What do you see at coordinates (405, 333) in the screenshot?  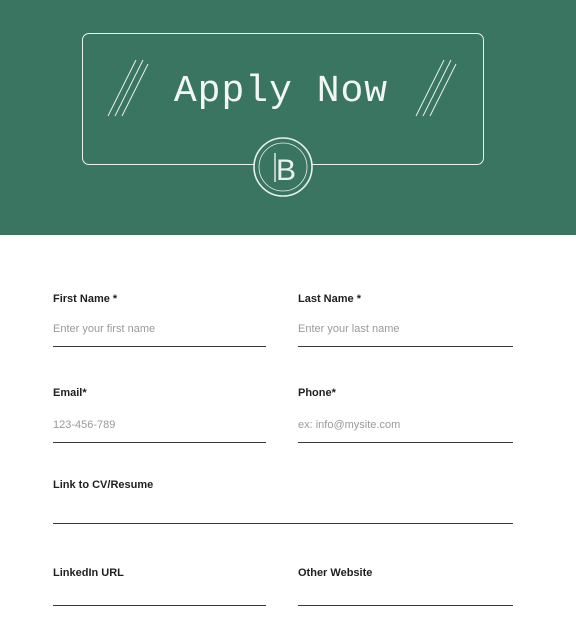 I see `last-name-input` at bounding box center [405, 333].